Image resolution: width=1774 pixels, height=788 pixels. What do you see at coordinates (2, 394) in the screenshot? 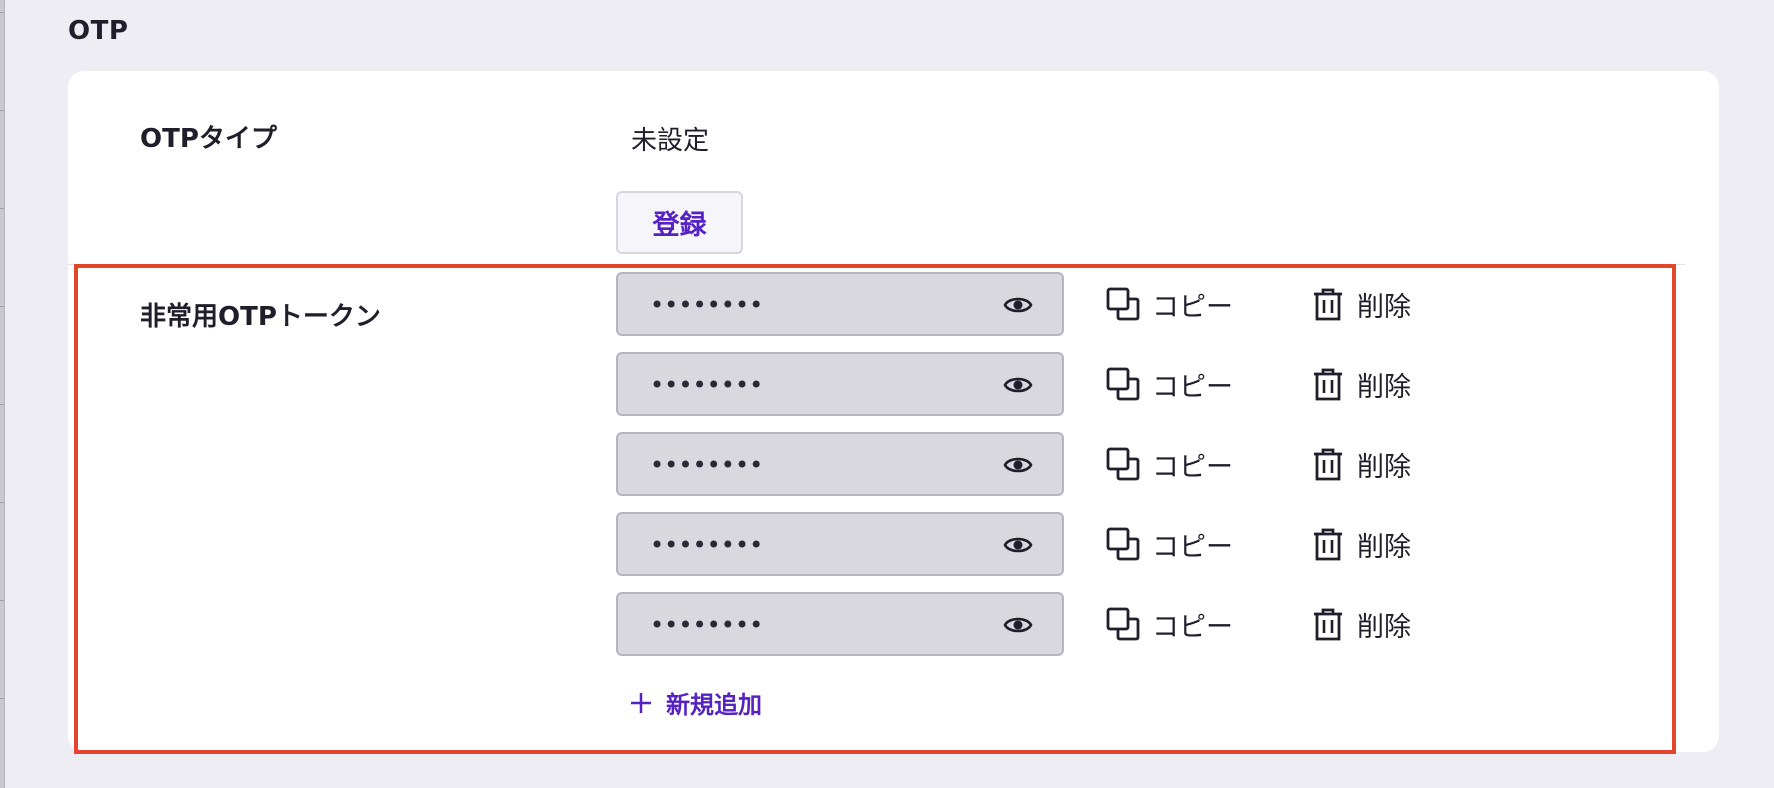
I see `left-rail` at bounding box center [2, 394].